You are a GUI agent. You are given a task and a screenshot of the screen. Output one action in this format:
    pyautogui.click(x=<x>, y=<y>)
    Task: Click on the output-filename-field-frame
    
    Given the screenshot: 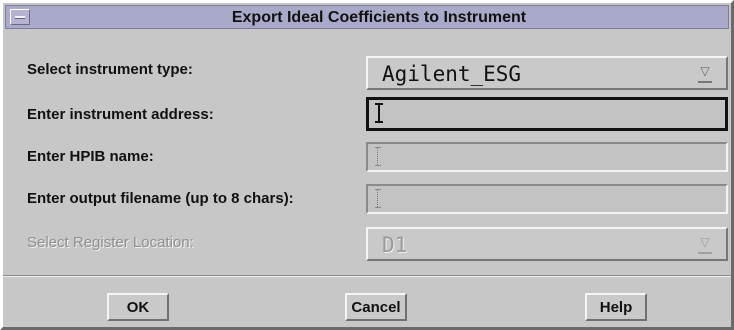 What is the action you would take?
    pyautogui.click(x=547, y=199)
    